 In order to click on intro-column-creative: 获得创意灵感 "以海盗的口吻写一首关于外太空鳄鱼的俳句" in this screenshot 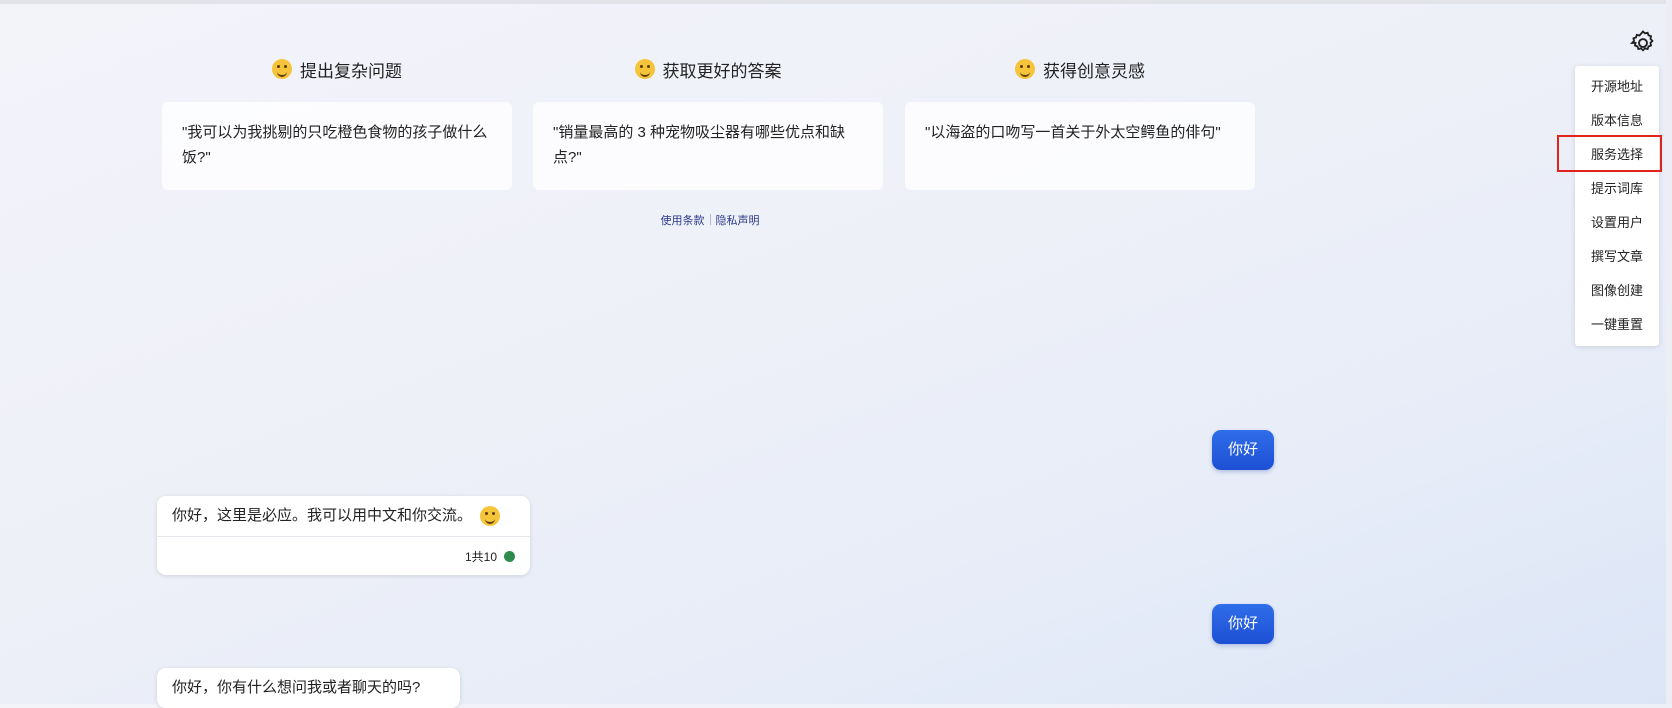, I will do `click(1080, 122)`.